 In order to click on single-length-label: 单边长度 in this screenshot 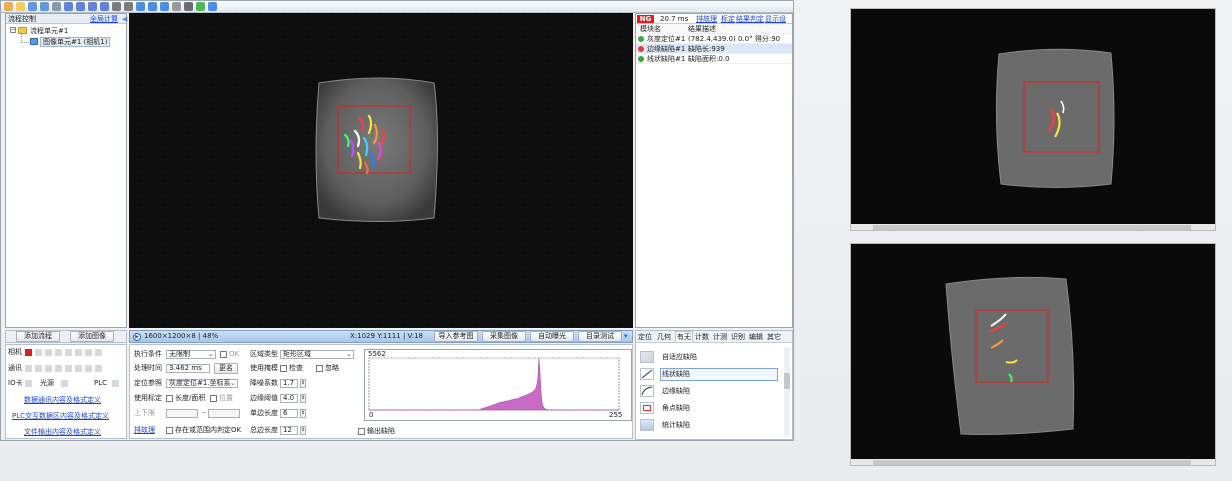, I will do `click(264, 413)`.